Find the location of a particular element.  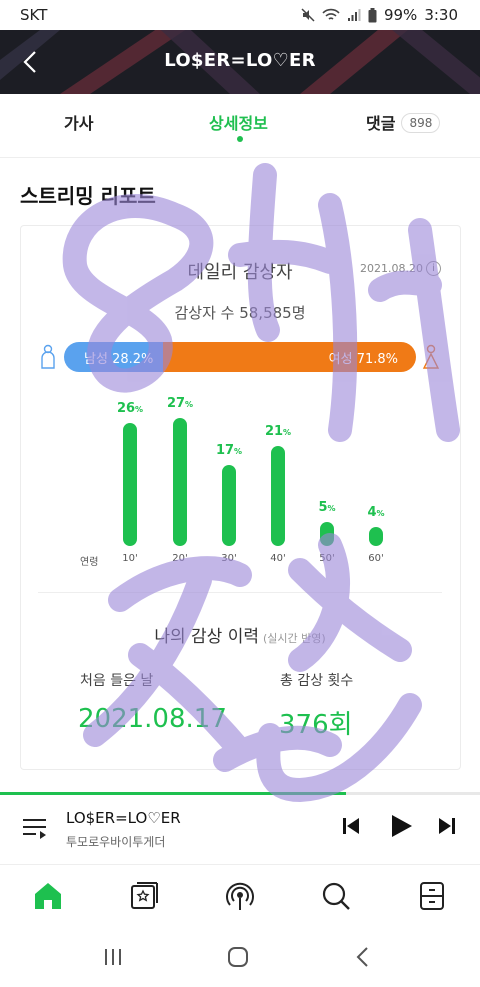

listener-count: 감상자 수 58,585명 is located at coordinates (240, 313).